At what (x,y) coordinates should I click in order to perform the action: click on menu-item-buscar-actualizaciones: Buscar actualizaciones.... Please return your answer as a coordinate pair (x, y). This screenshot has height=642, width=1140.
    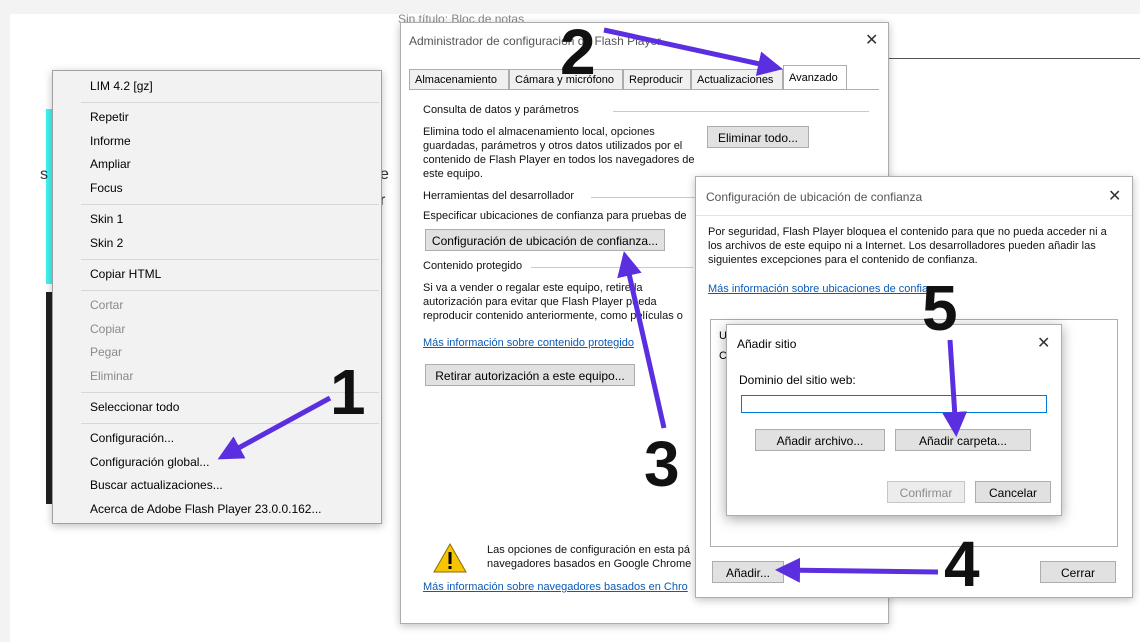
    Looking at the image, I should click on (156, 485).